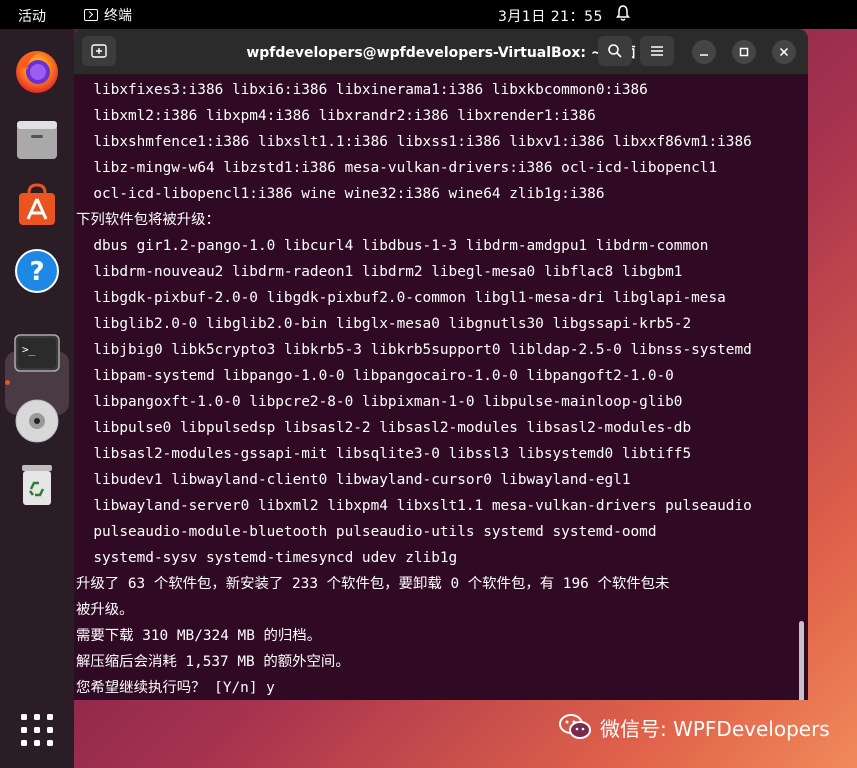 This screenshot has height=768, width=857. Describe the element at coordinates (213, 662) in the screenshot. I see `terminal-line: 解压缩后会消耗 1,537 MB 的额外空间。` at that location.